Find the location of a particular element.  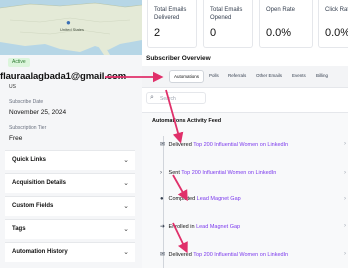

arrow-to-last-delivered-item is located at coordinates (180, 238).